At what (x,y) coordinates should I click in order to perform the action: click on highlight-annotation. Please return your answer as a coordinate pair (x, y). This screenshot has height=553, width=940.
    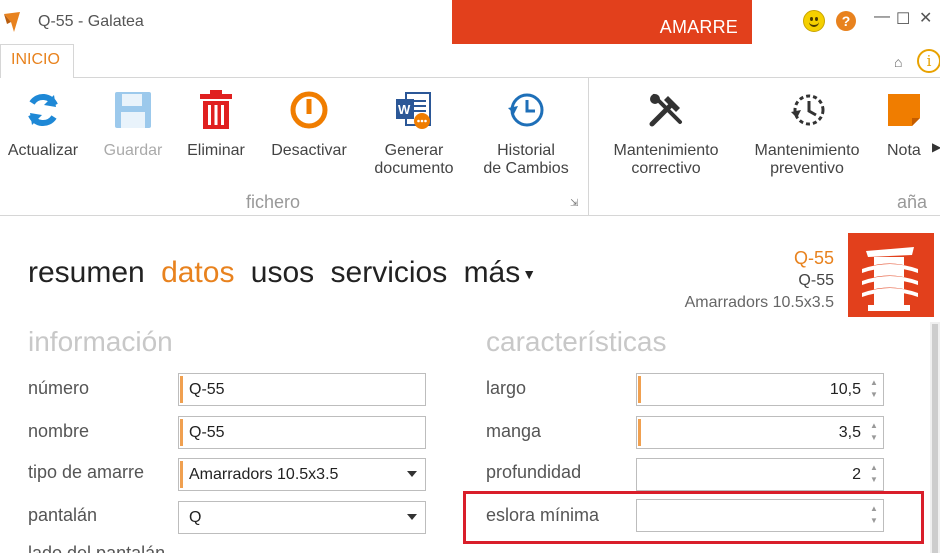
    Looking at the image, I should click on (693, 517).